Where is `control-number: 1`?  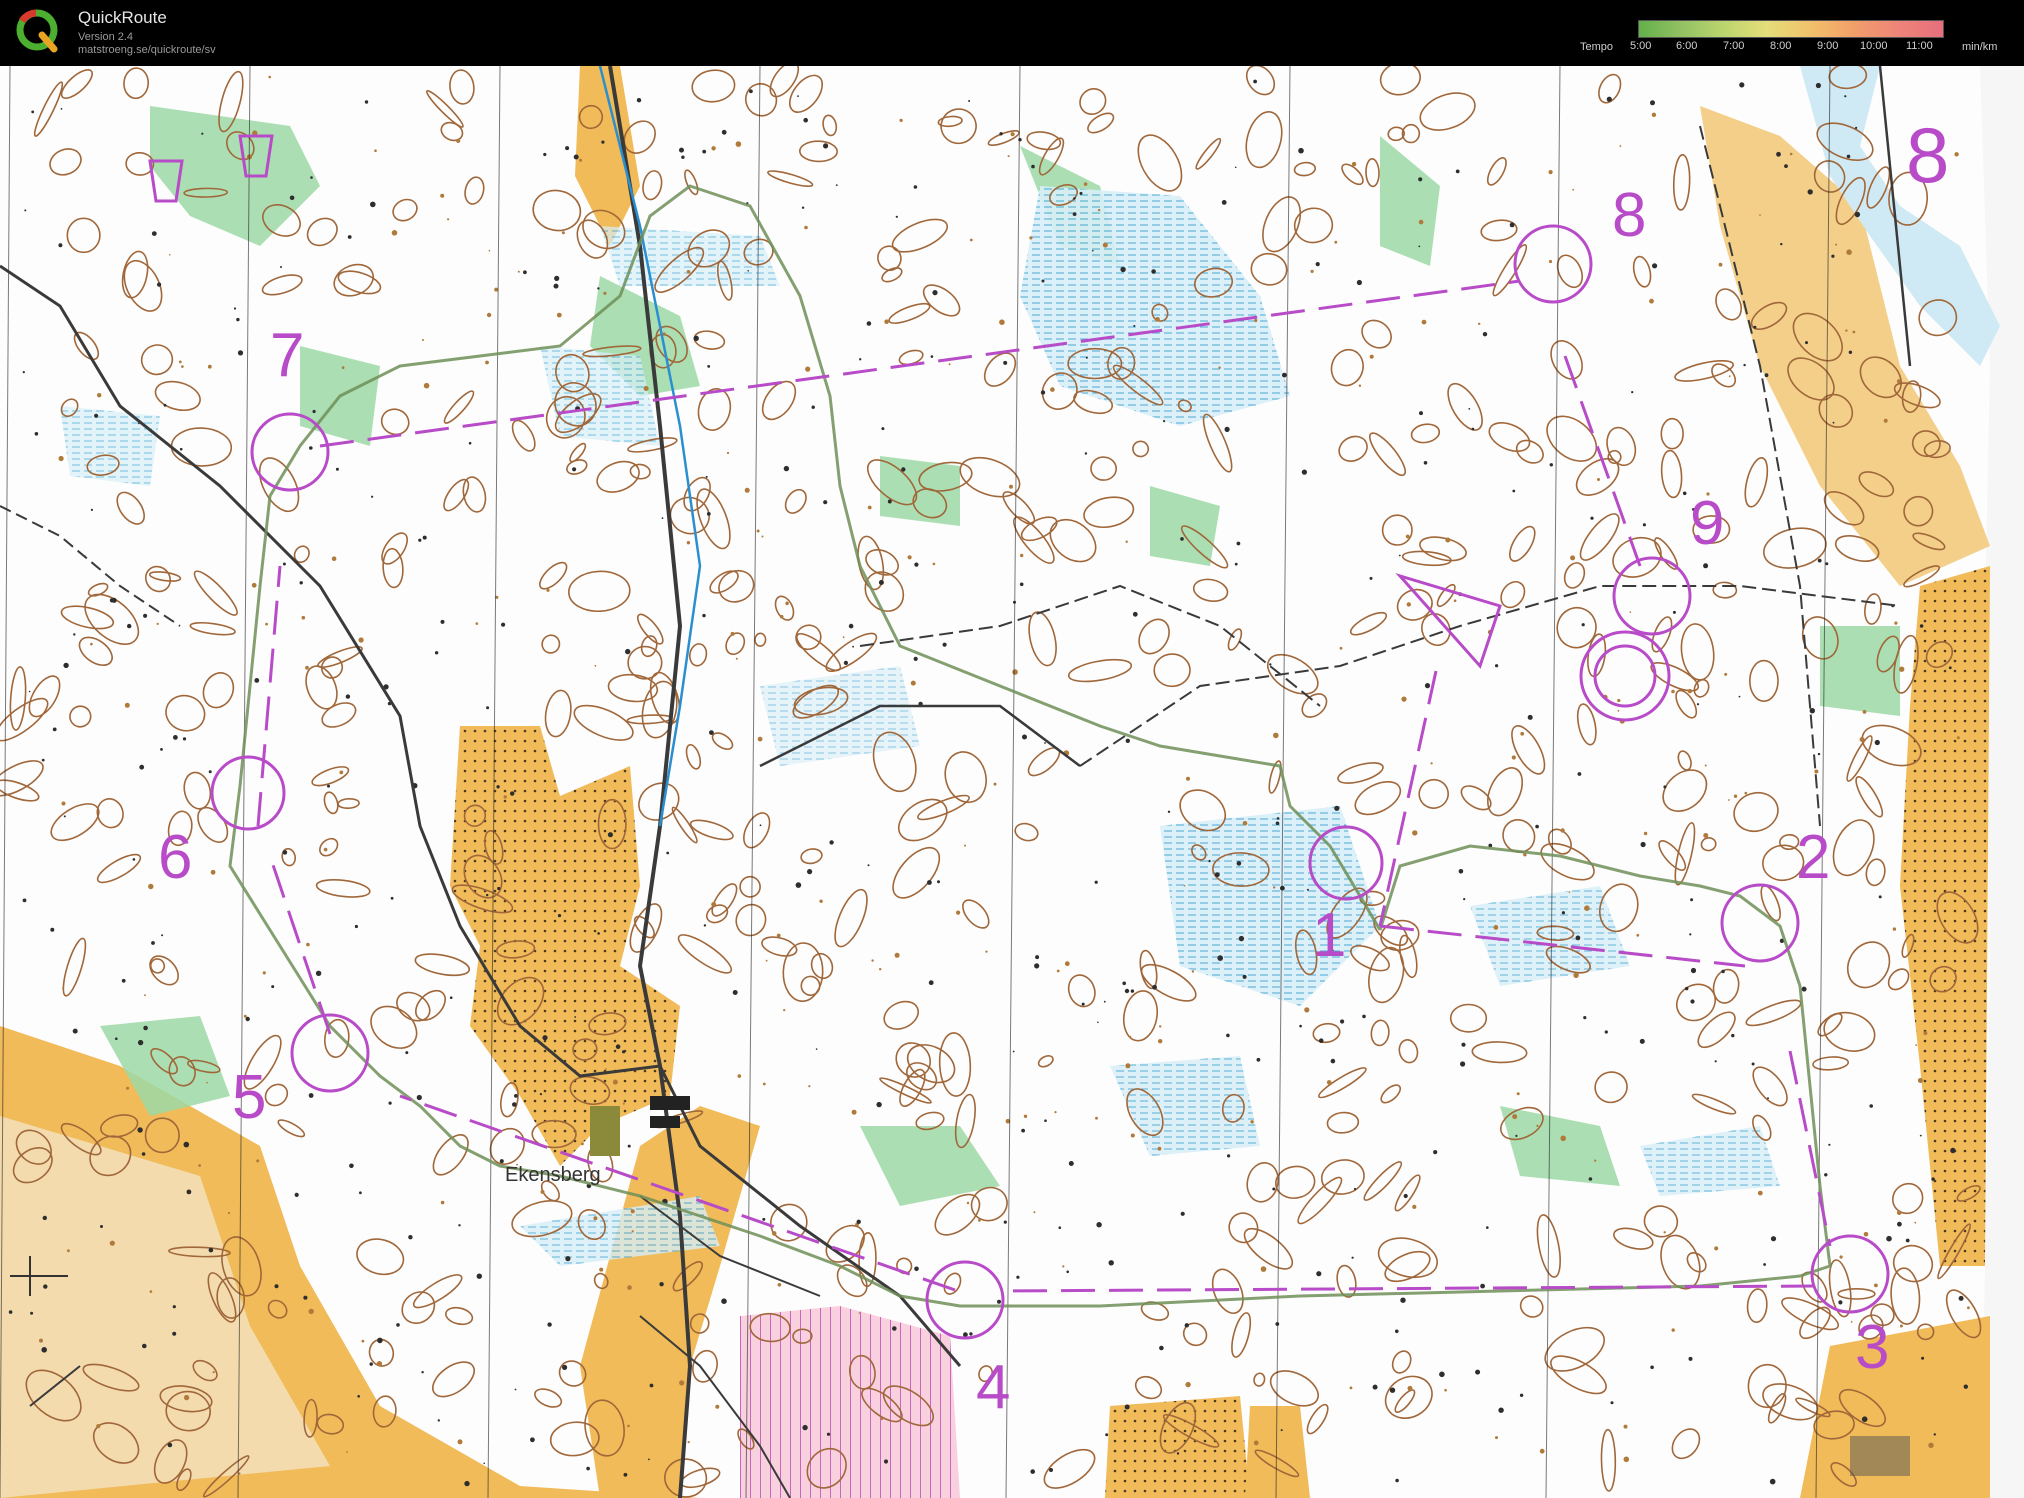 control-number: 1 is located at coordinates (1329, 935).